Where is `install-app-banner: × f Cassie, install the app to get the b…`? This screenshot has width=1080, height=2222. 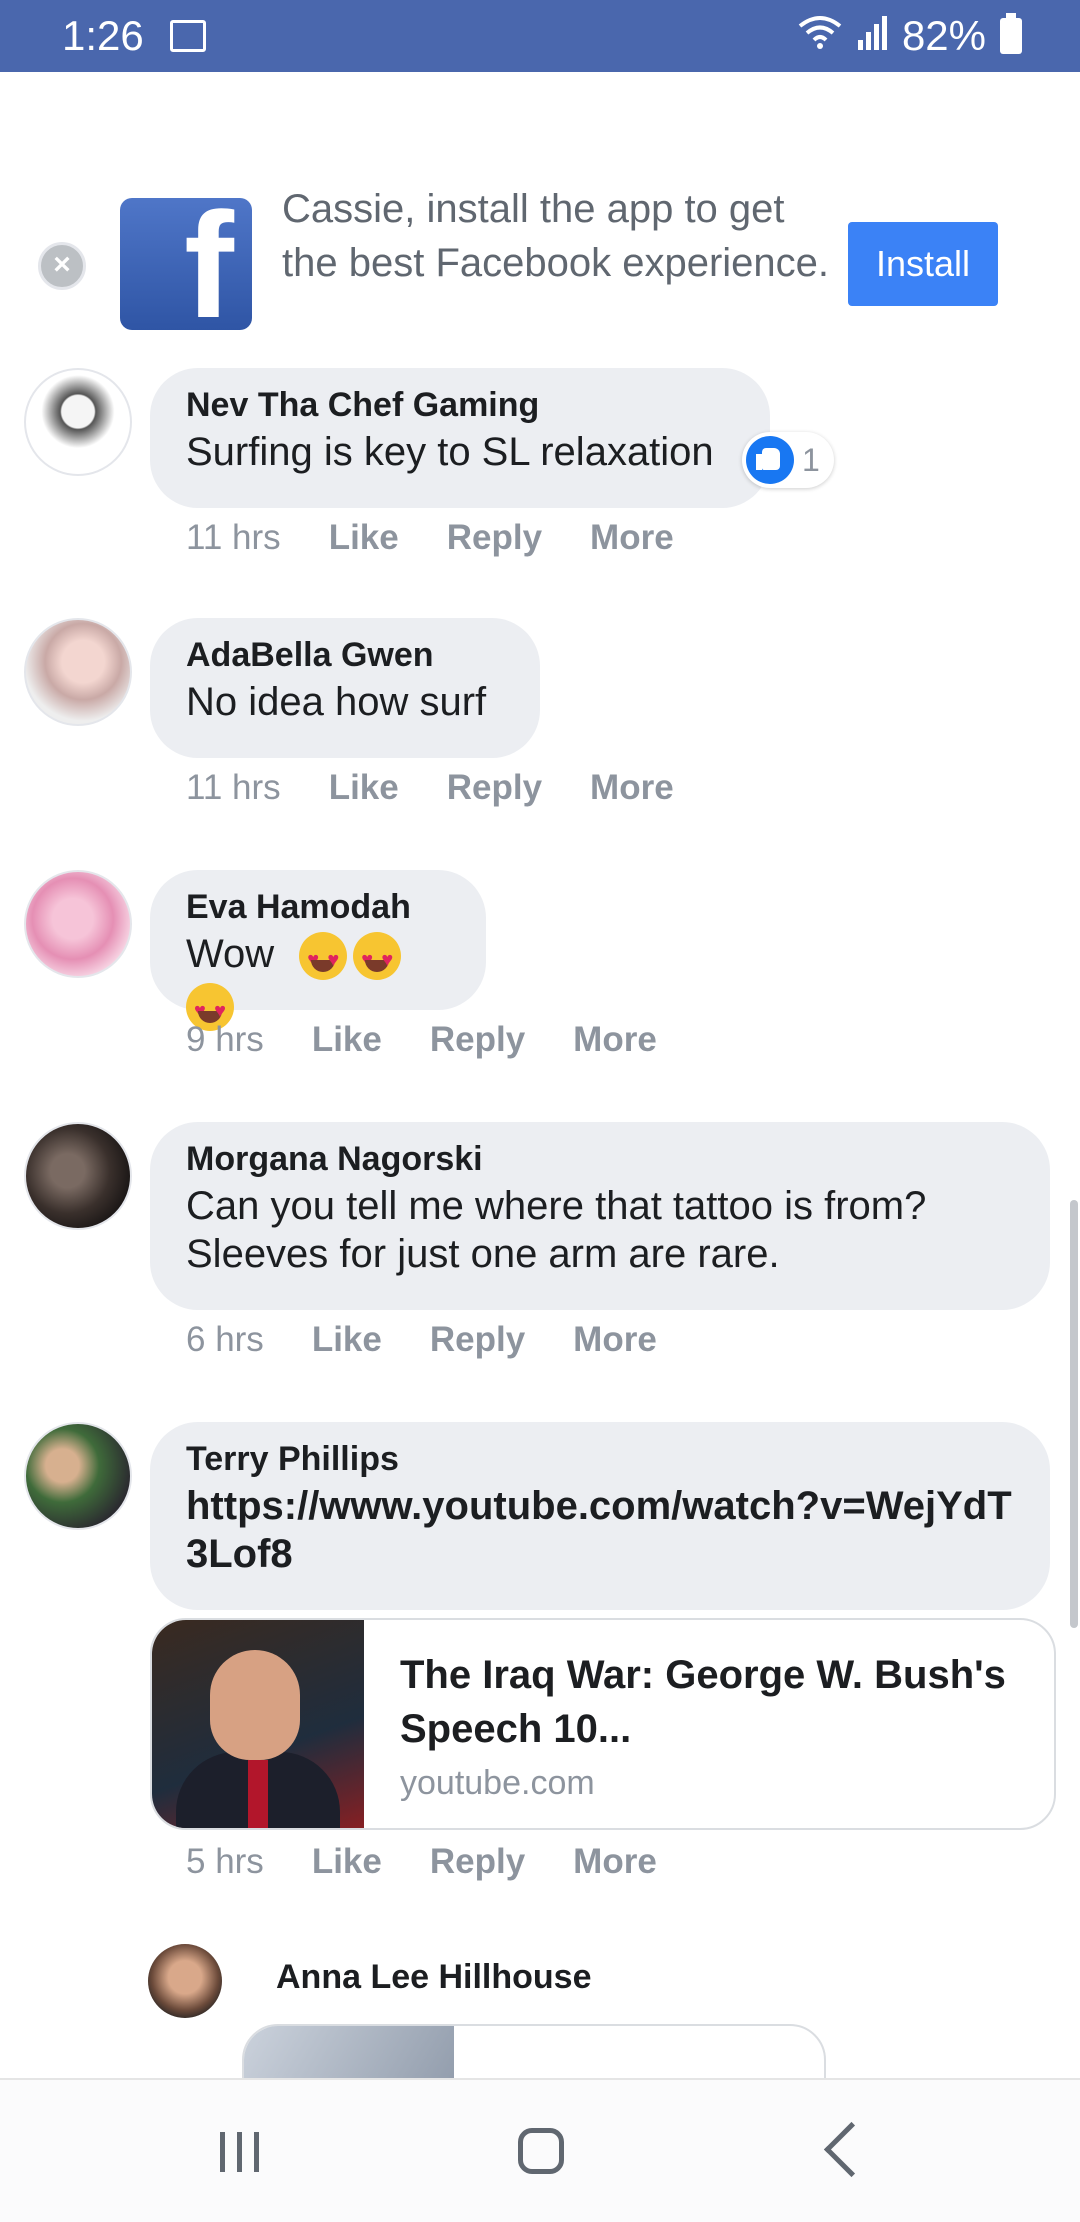 install-app-banner: × f Cassie, install the app to get the b… is located at coordinates (540, 201).